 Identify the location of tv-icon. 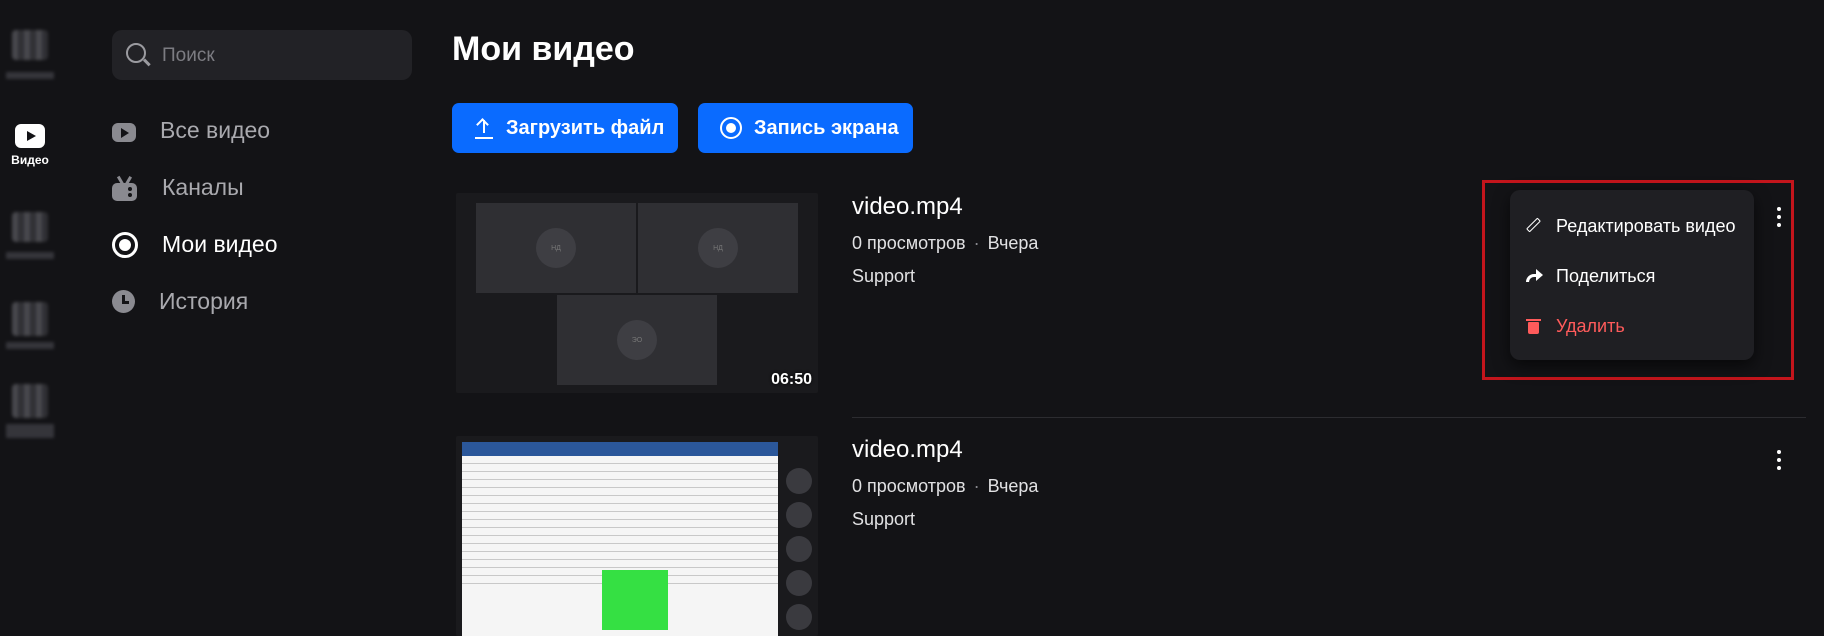
(125, 188).